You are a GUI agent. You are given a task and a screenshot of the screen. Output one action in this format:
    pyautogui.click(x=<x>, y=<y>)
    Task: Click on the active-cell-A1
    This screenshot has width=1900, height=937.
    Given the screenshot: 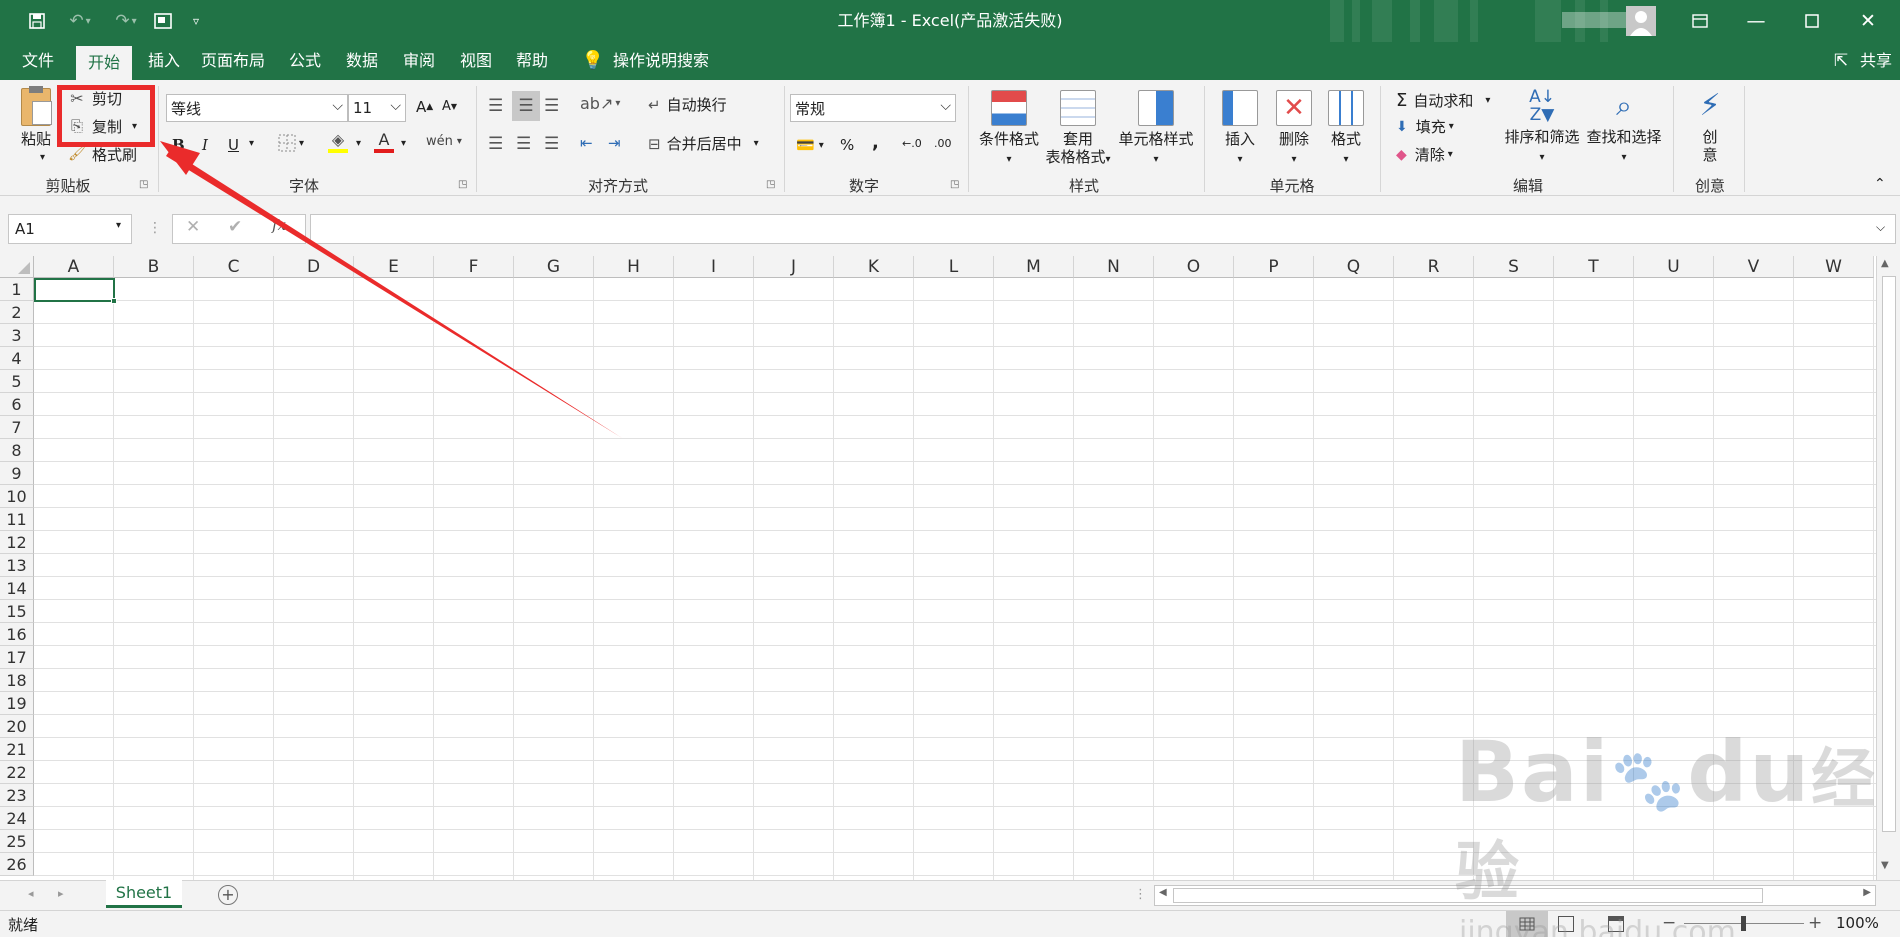 What is the action you would take?
    pyautogui.click(x=74, y=290)
    